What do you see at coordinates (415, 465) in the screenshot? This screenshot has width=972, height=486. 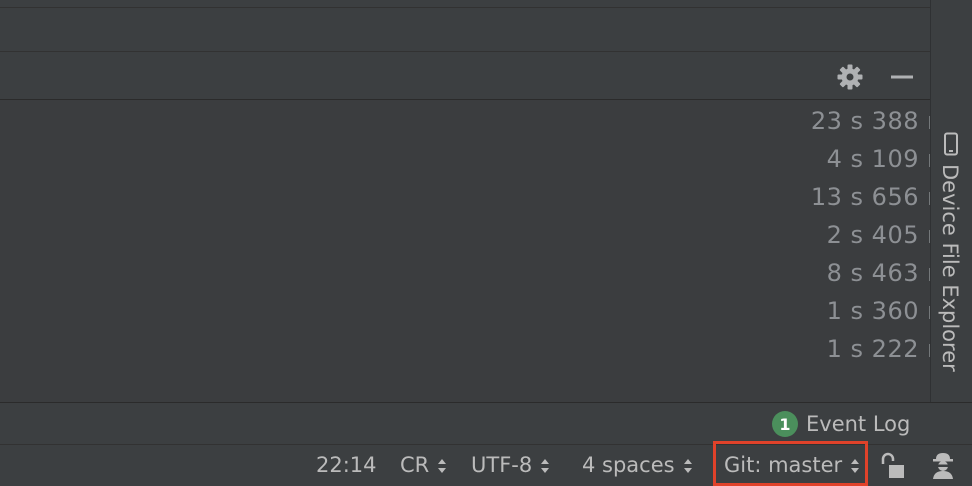 I see `line-separator-label: CR` at bounding box center [415, 465].